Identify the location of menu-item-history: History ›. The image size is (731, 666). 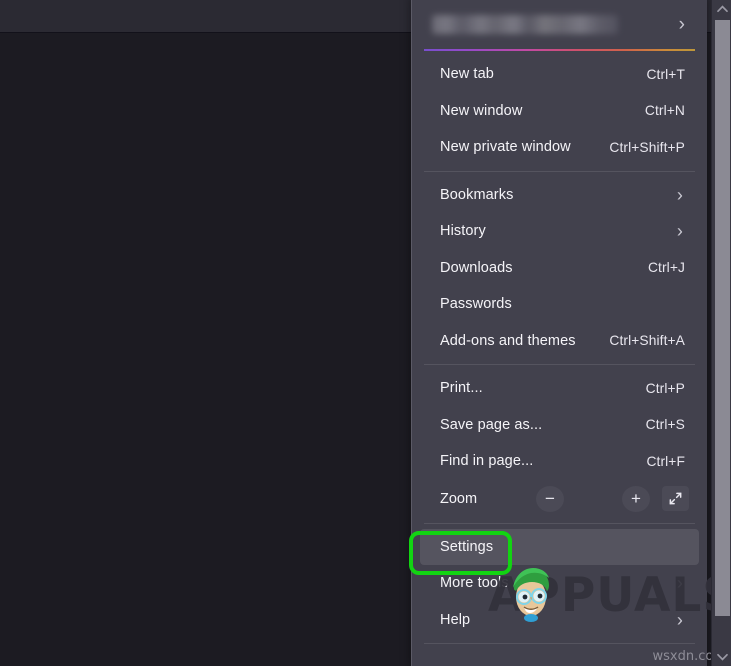
(559, 231).